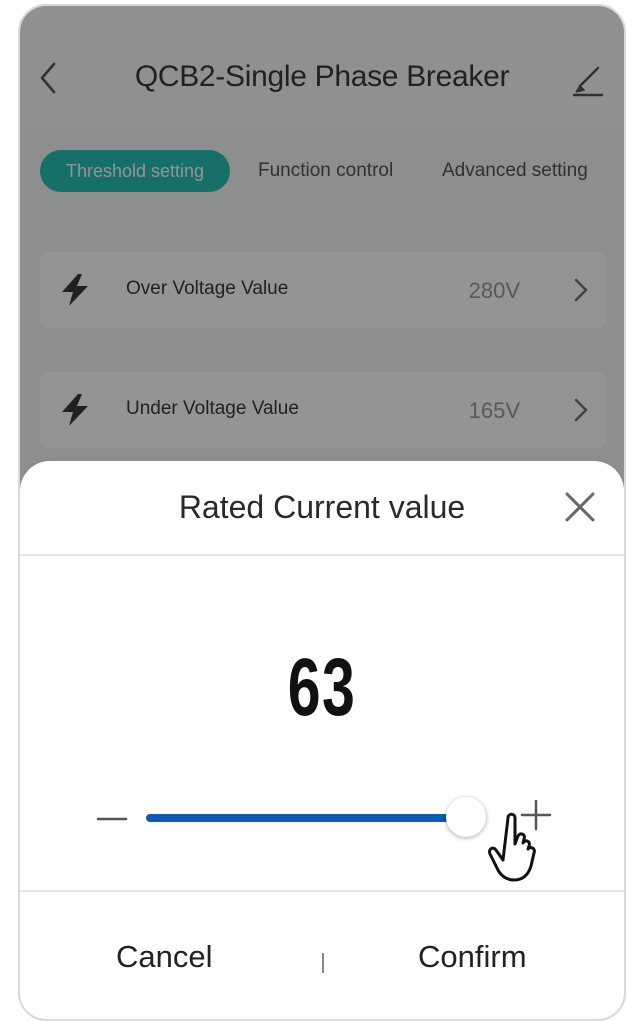 The height and width of the screenshot is (1021, 627). I want to click on slider-fill, so click(306, 818).